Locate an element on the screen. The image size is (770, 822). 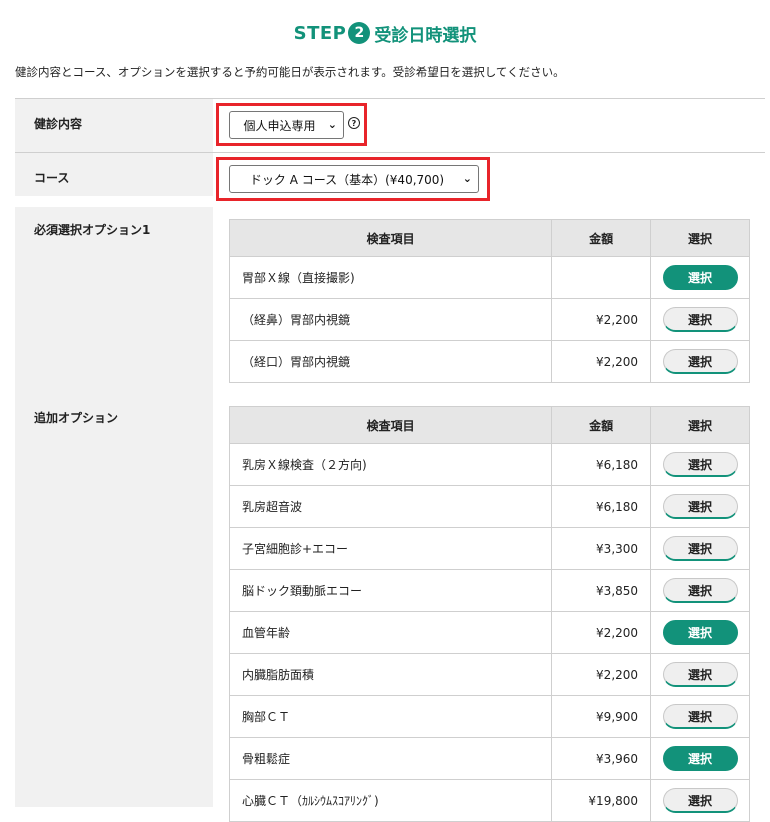
table-row: 胸部ＣＴ ¥9,900 選択 is located at coordinates (489, 716).